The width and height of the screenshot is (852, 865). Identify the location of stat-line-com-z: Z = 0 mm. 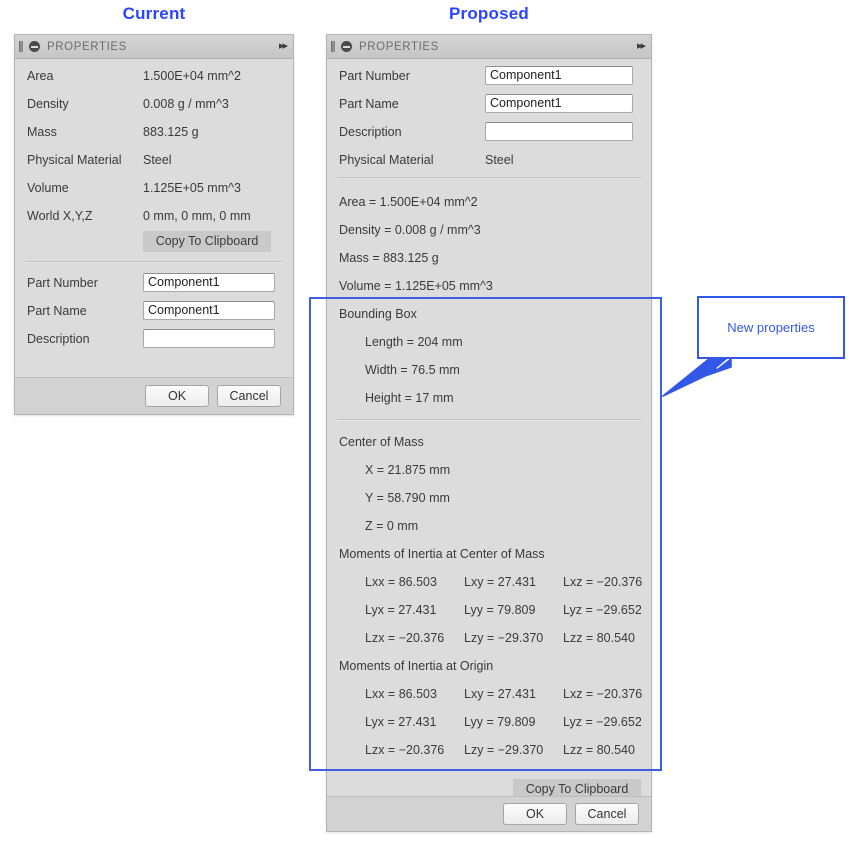
(392, 526).